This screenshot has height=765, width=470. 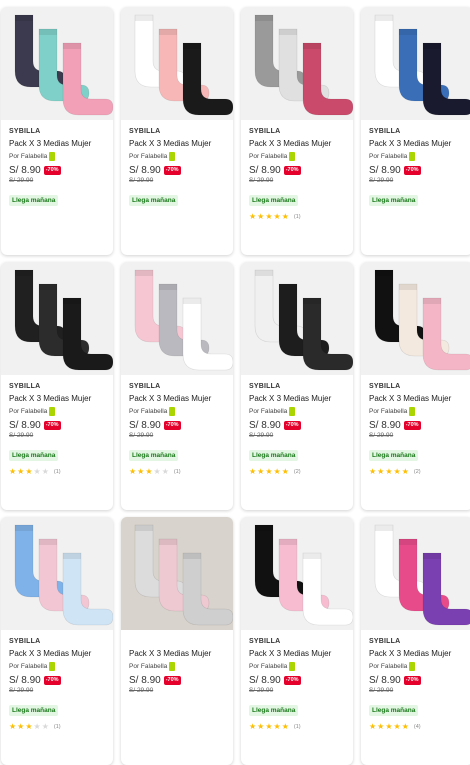 I want to click on product-brand: SYBILLA, so click(x=25, y=131).